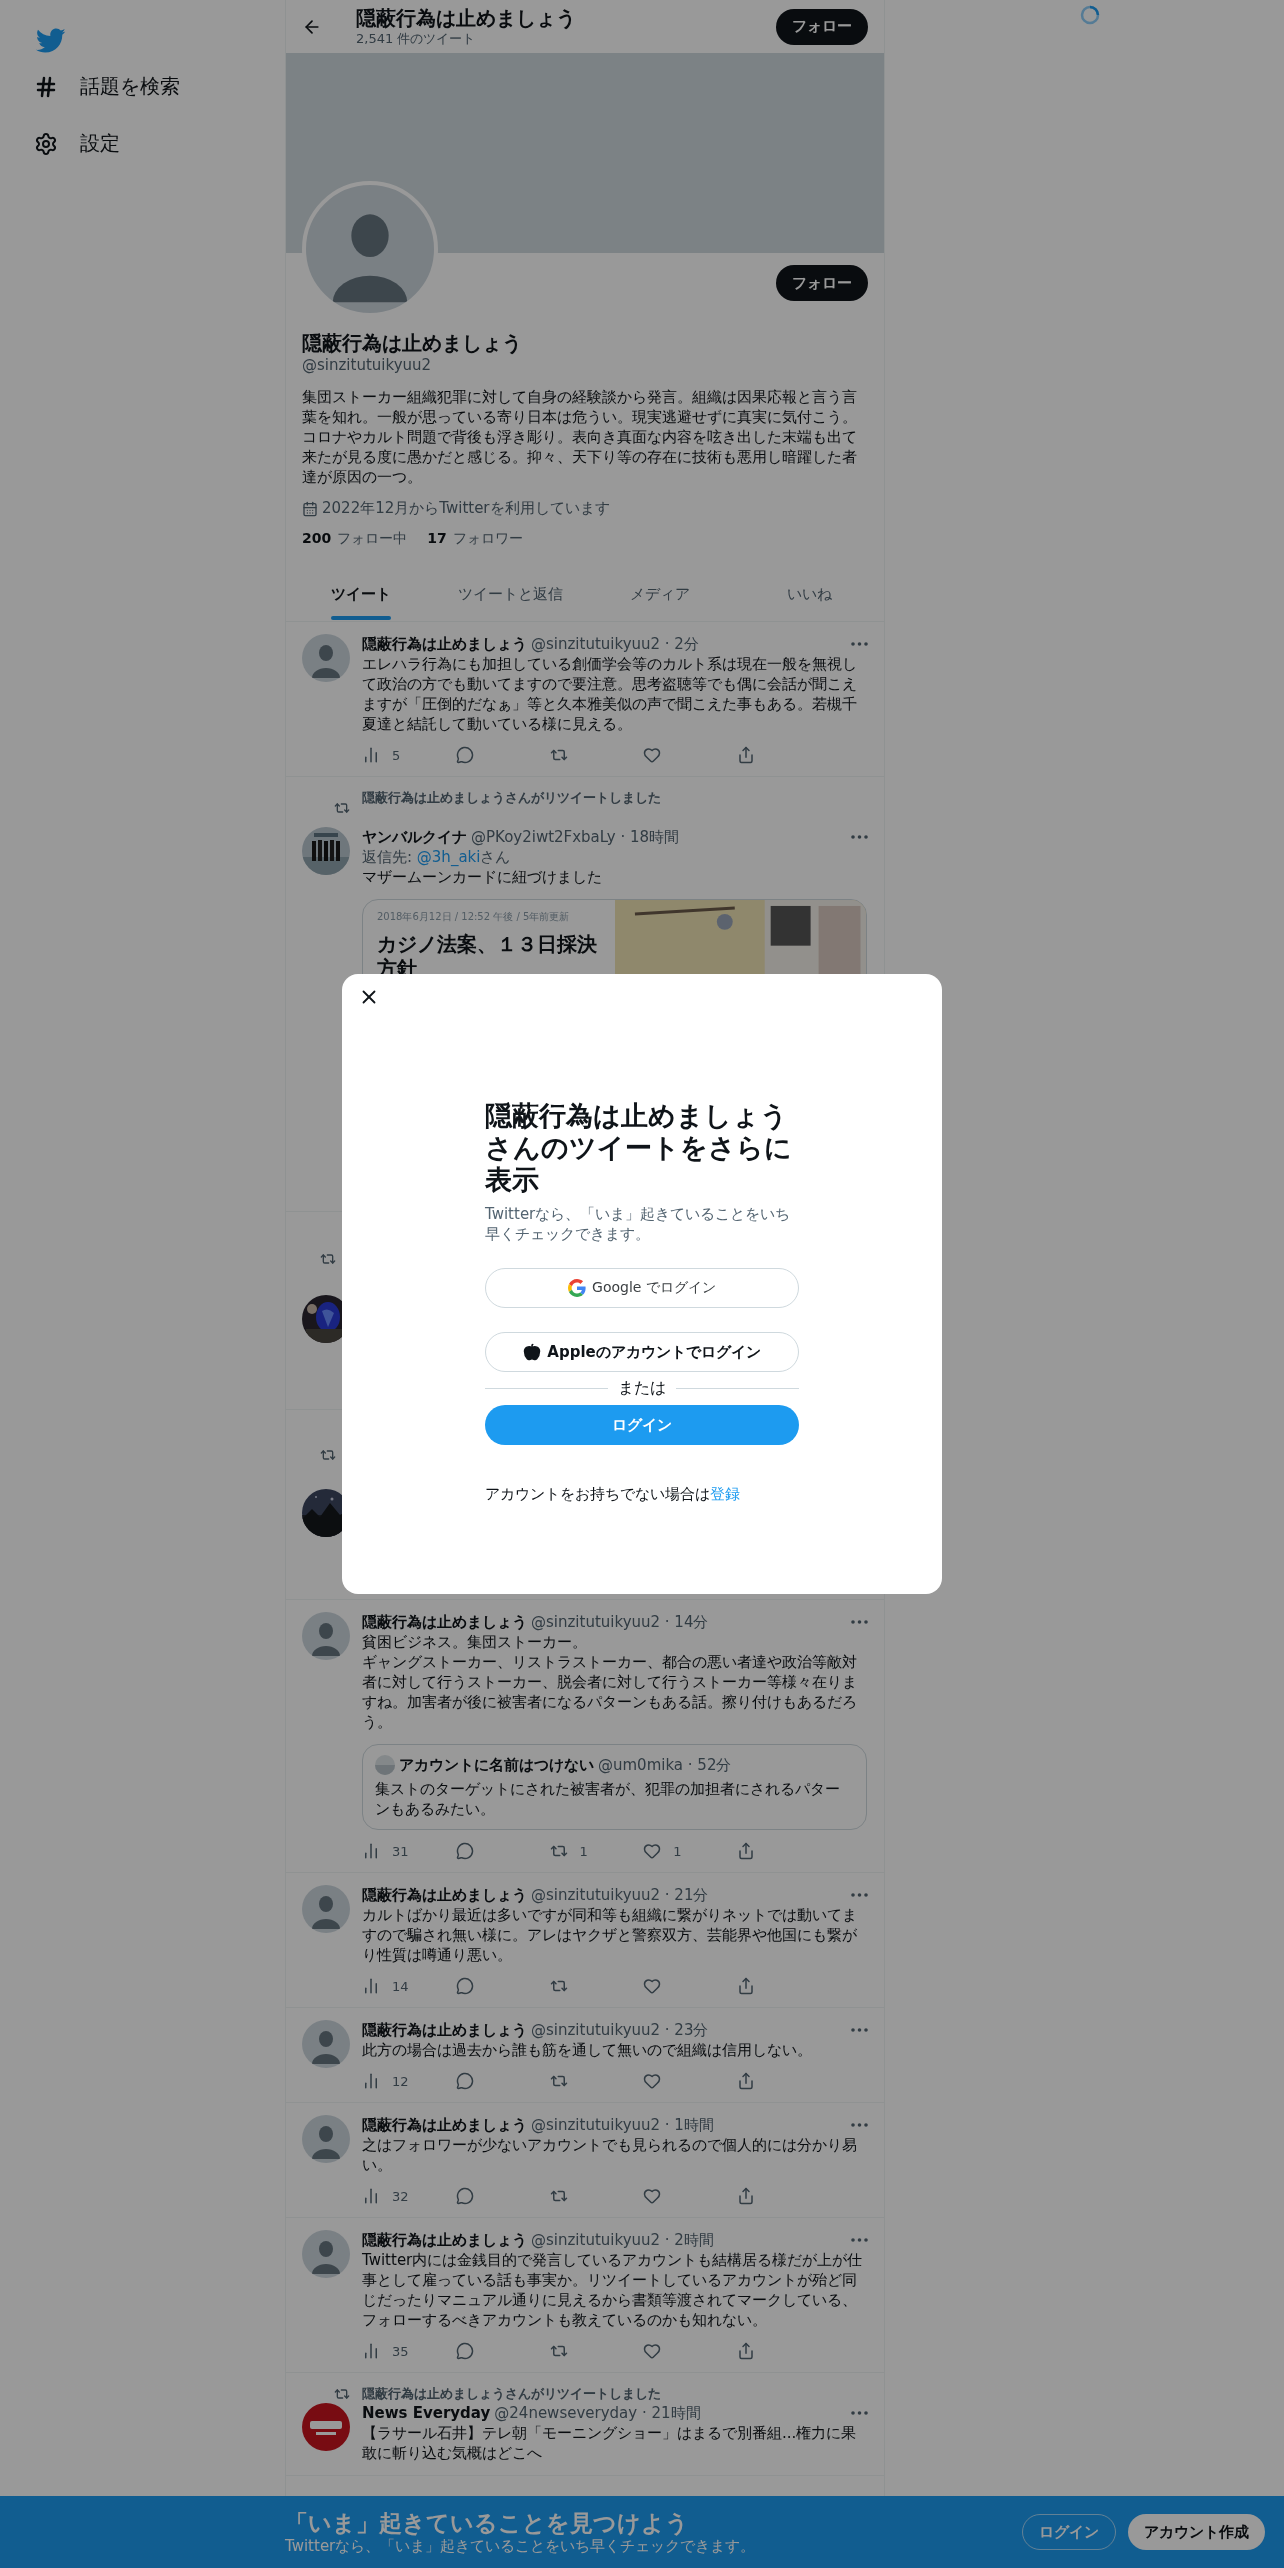  What do you see at coordinates (355, 539) in the screenshot?
I see `following-link: 200 フォロー中` at bounding box center [355, 539].